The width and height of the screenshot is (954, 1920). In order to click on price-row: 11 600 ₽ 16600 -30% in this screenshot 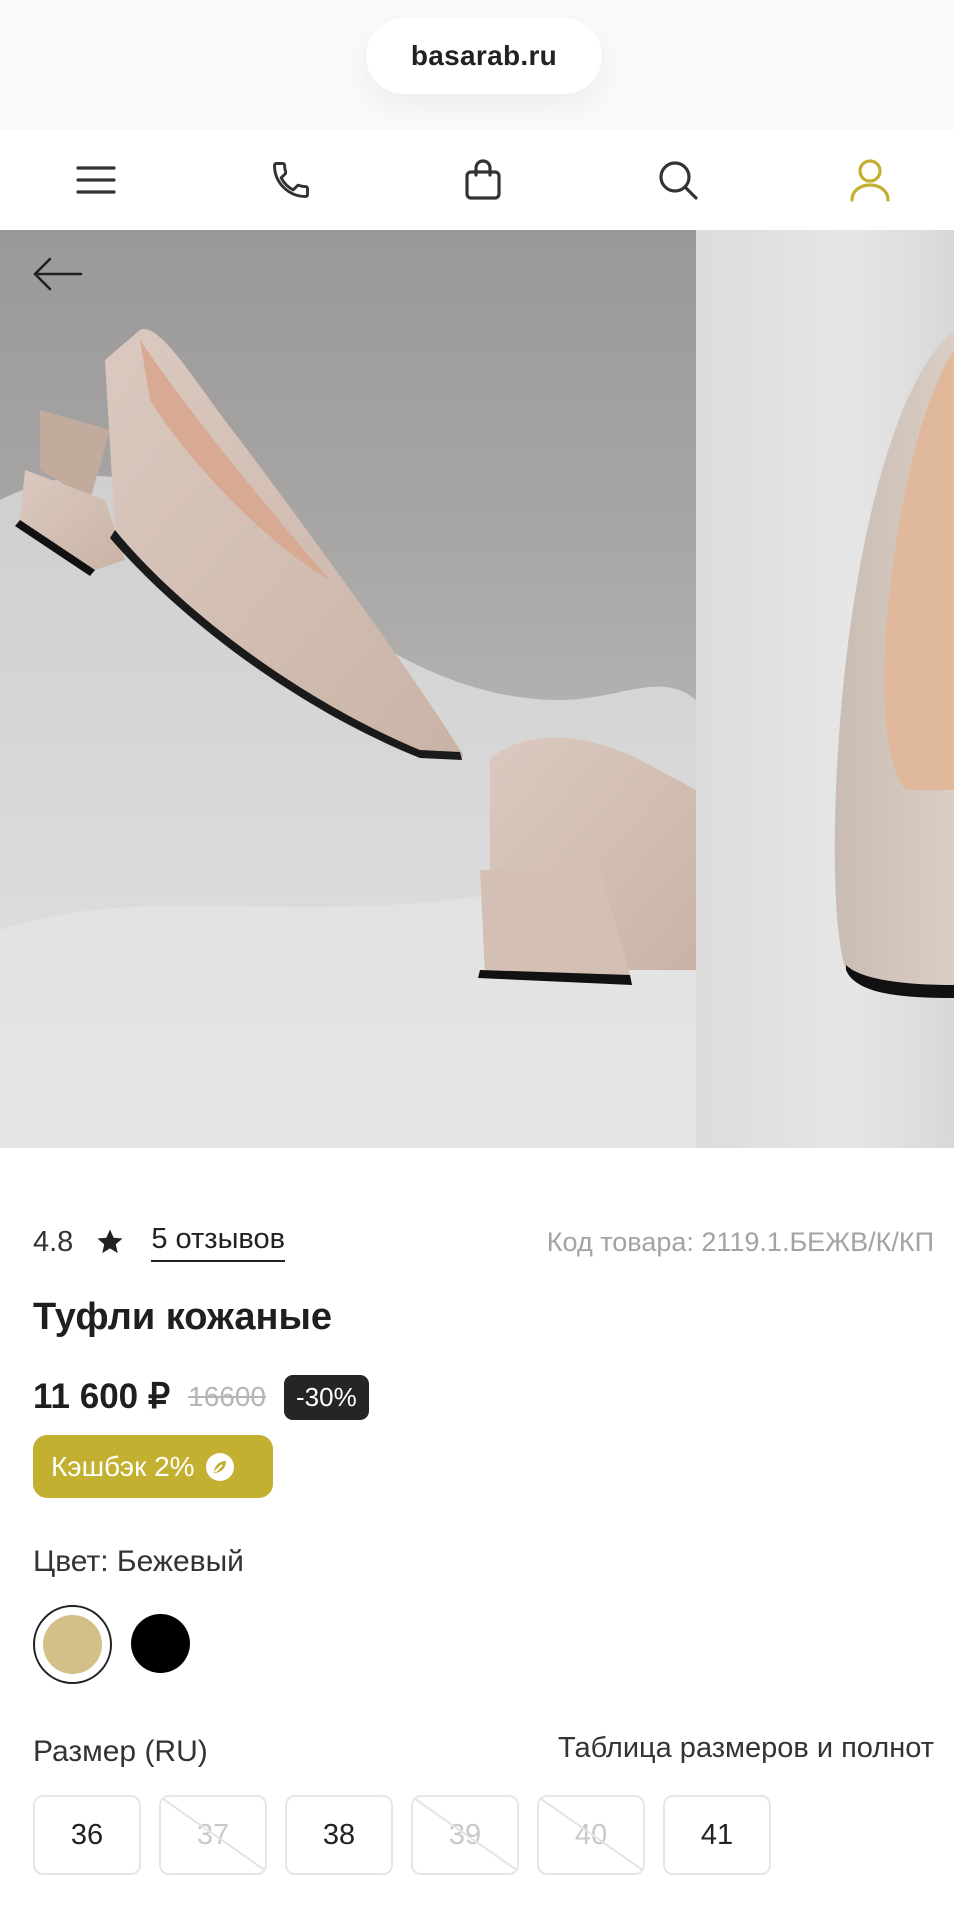, I will do `click(201, 1397)`.